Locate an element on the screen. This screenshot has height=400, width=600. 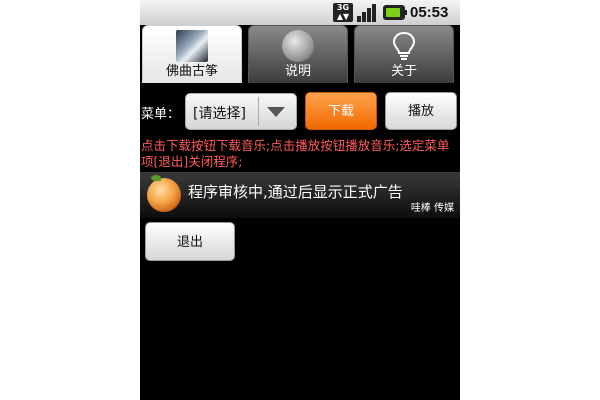
tab-about: 关于 is located at coordinates (404, 54).